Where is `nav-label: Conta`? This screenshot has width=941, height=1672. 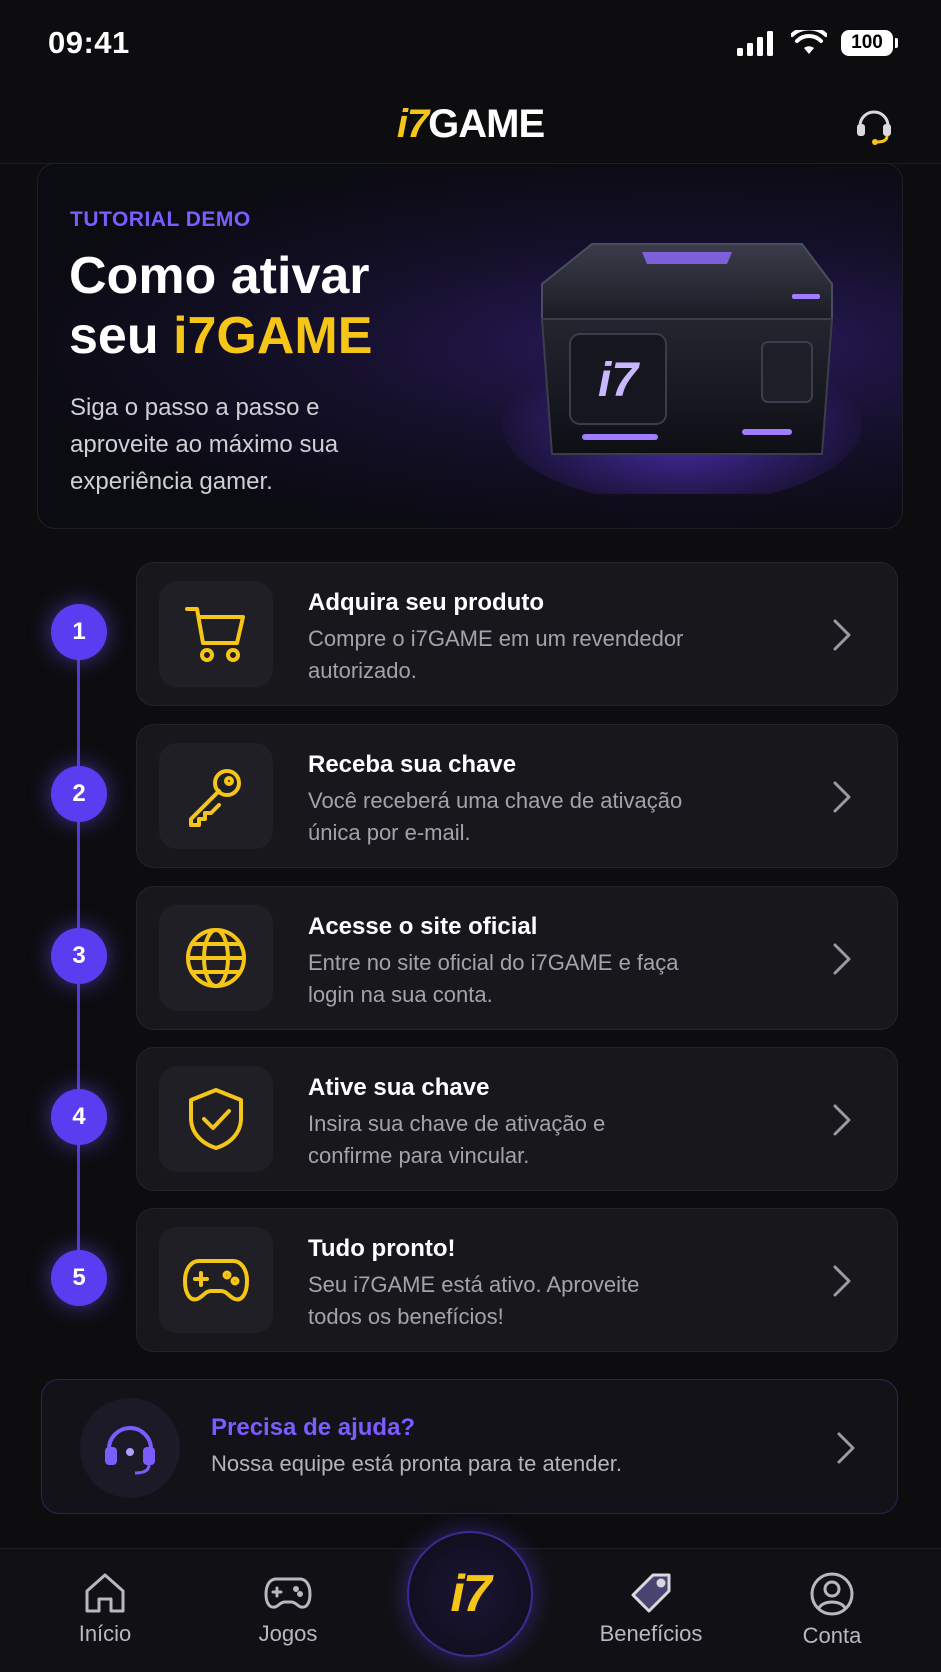
nav-label: Conta is located at coordinates (832, 1635).